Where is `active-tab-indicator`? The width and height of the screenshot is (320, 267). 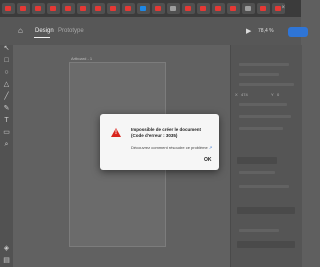
active-tab-indicator is located at coordinates (42, 37).